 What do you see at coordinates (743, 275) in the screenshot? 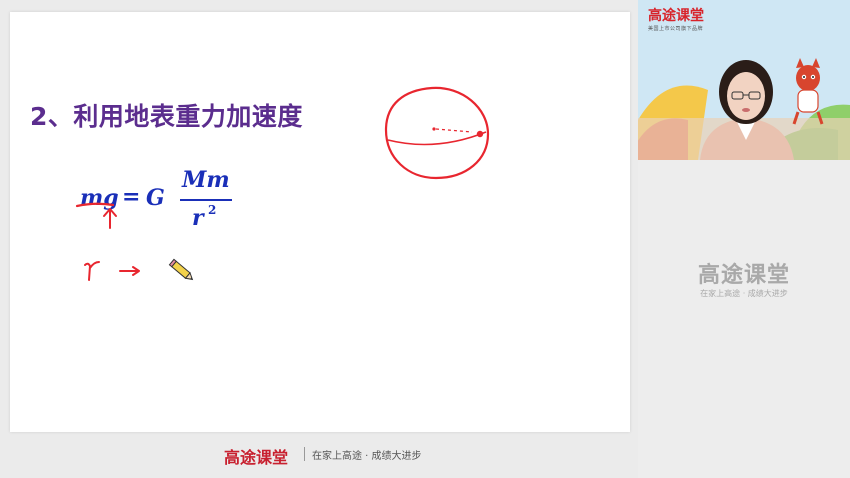
I see `watermark-logo: 高途课堂` at bounding box center [743, 275].